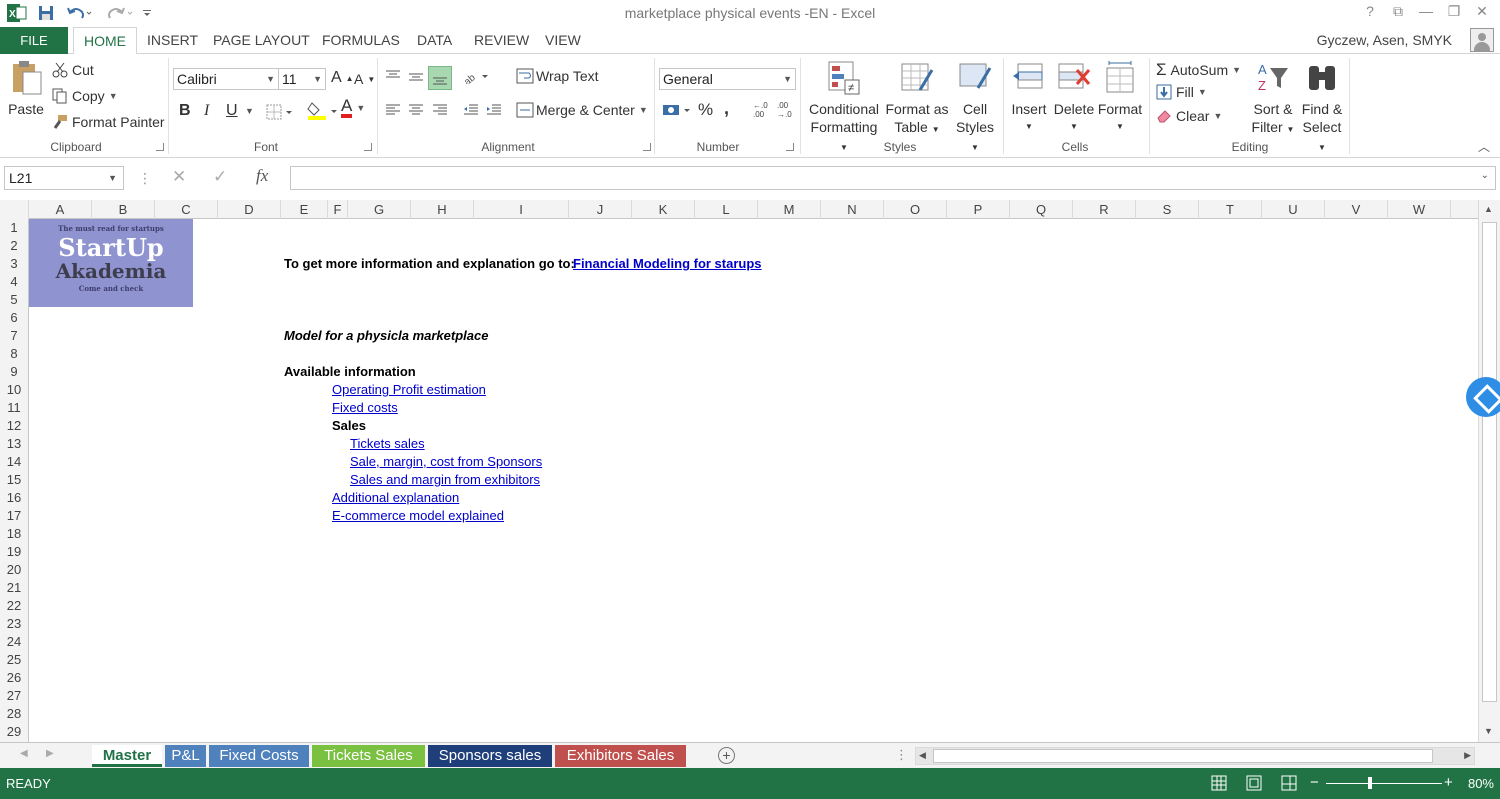  What do you see at coordinates (1488, 209) in the screenshot?
I see `scroll-up-icon: ▲` at bounding box center [1488, 209].